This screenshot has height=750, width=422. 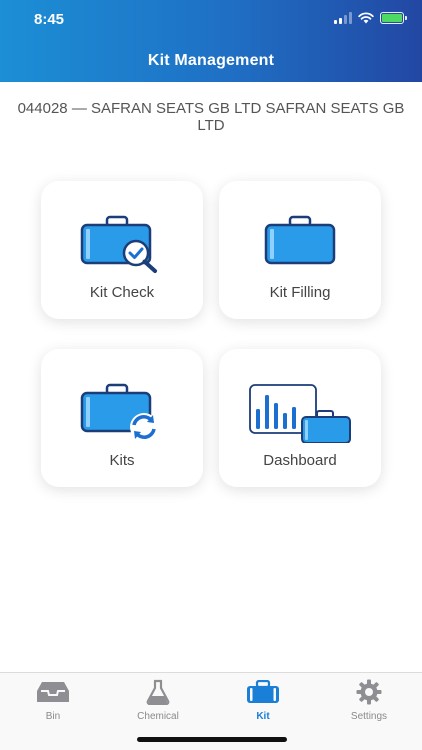 I want to click on cellular-signal-icon, so click(x=343, y=18).